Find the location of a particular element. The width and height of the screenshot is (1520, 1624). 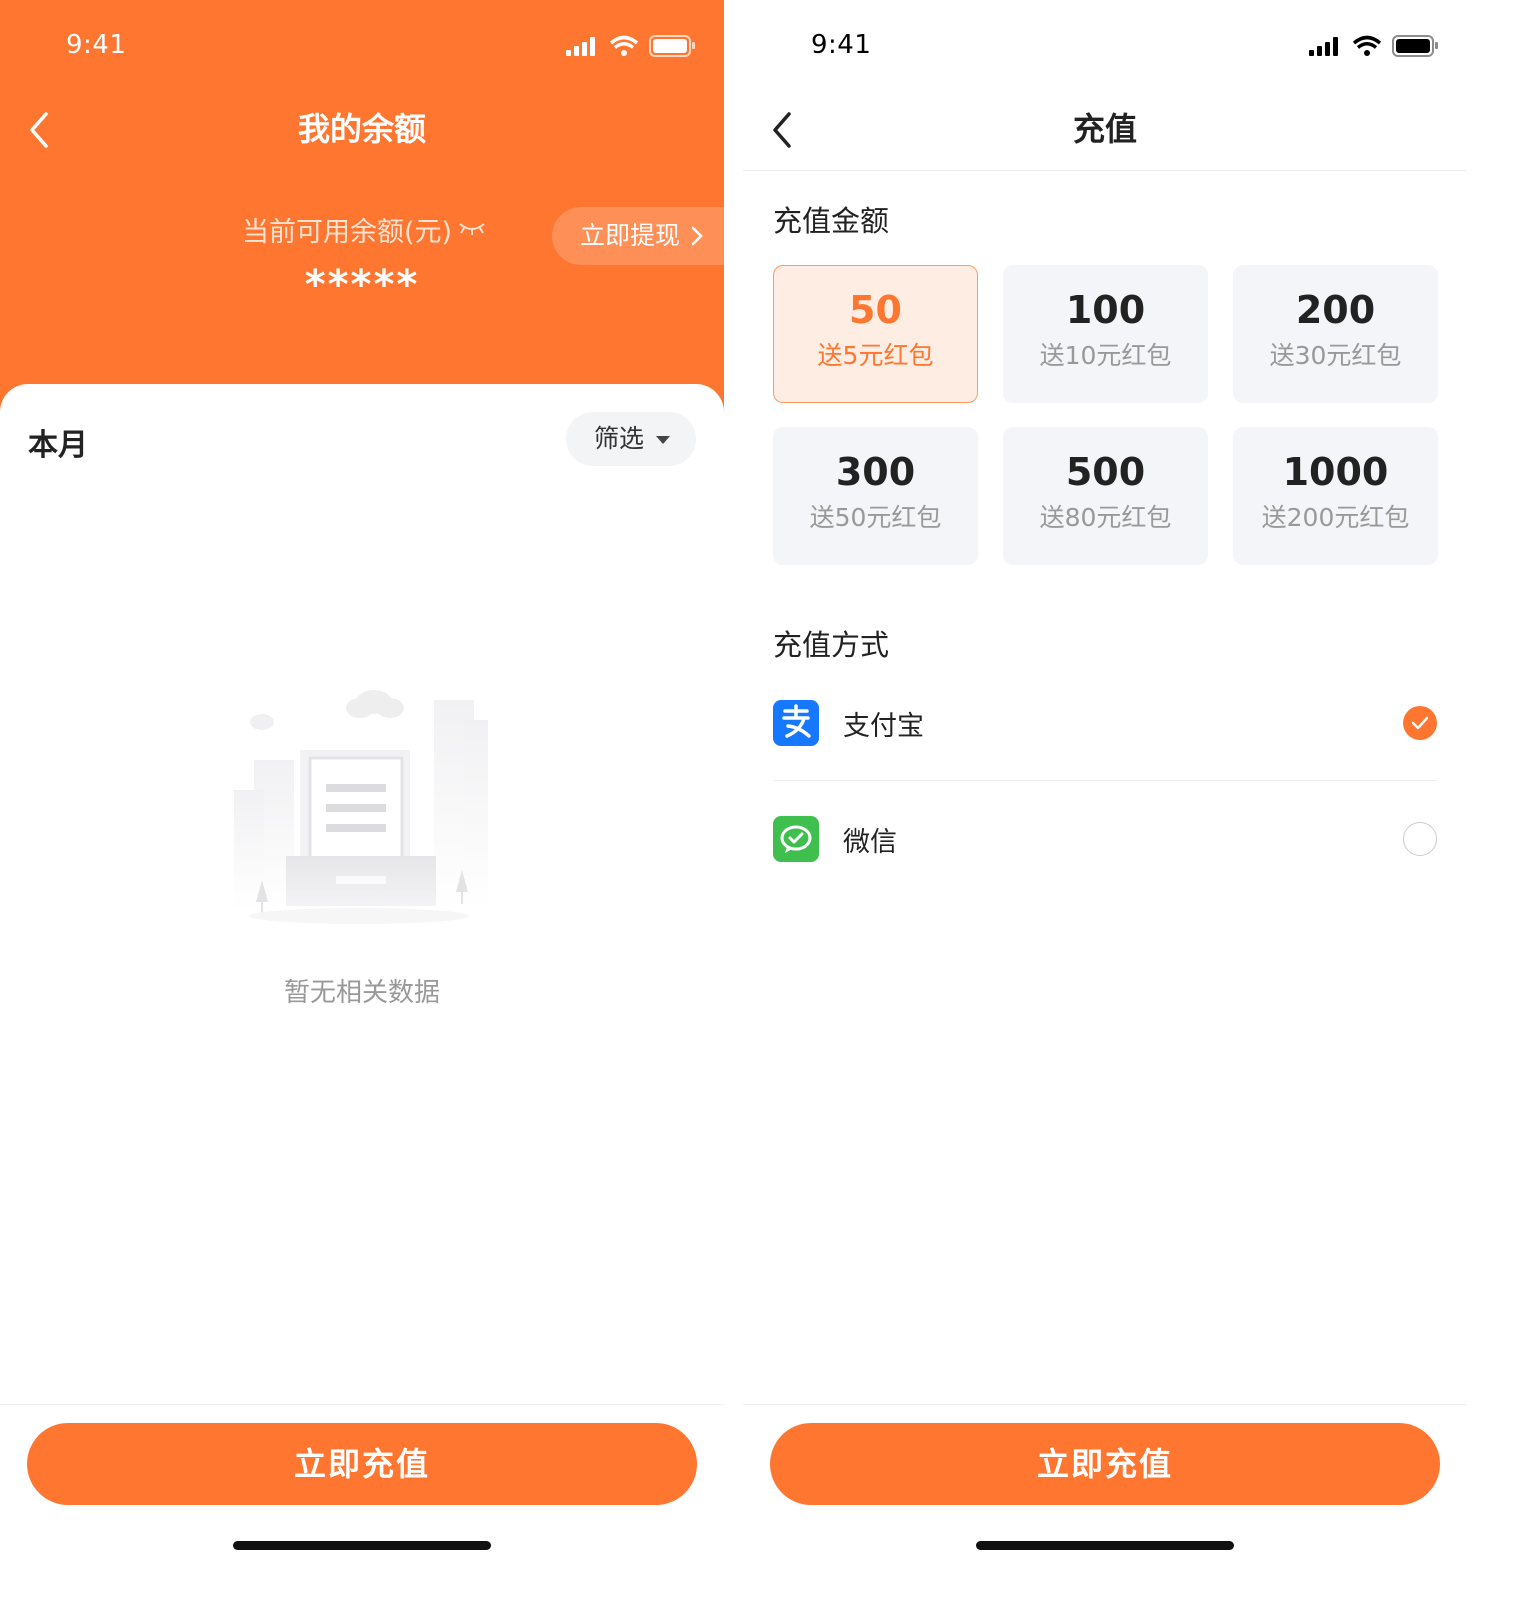

filter-button: 筛选 is located at coordinates (631, 439).